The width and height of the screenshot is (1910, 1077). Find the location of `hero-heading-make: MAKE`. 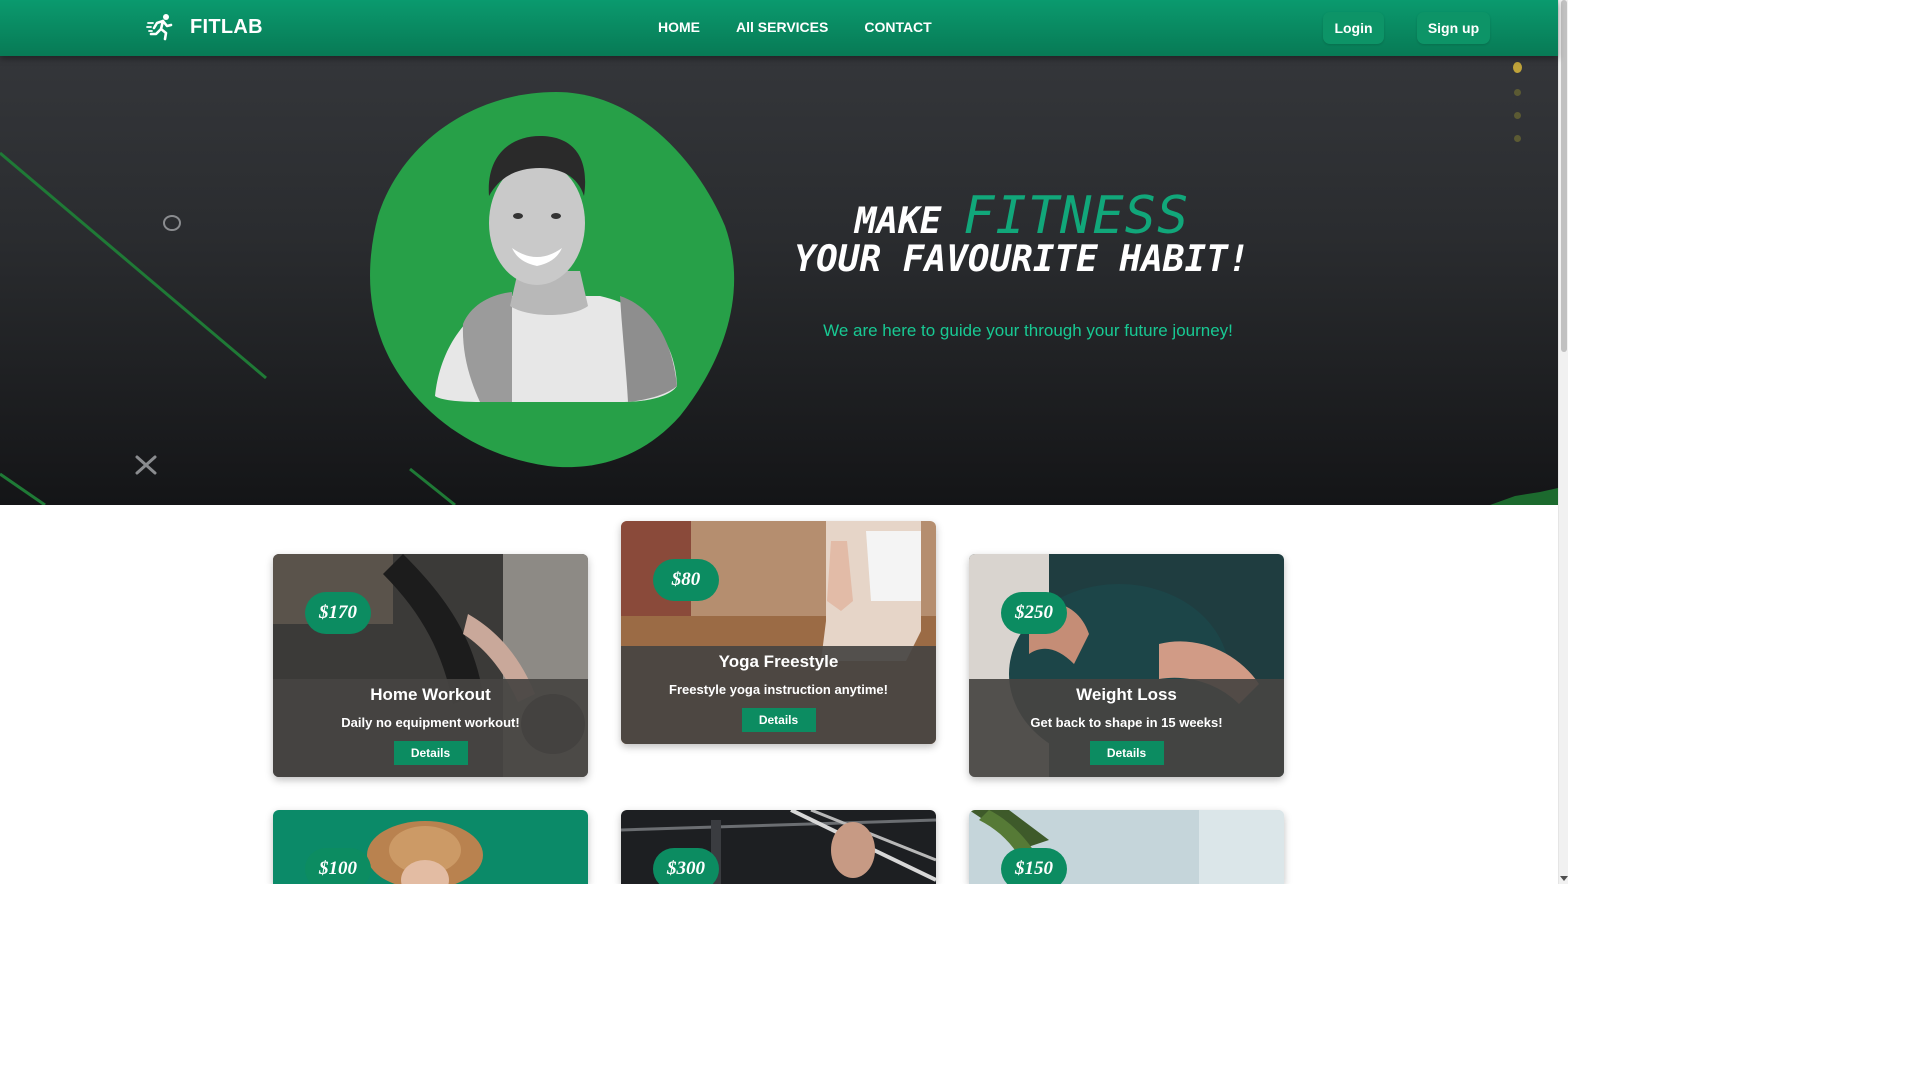

hero-heading-make: MAKE is located at coordinates (898, 221).